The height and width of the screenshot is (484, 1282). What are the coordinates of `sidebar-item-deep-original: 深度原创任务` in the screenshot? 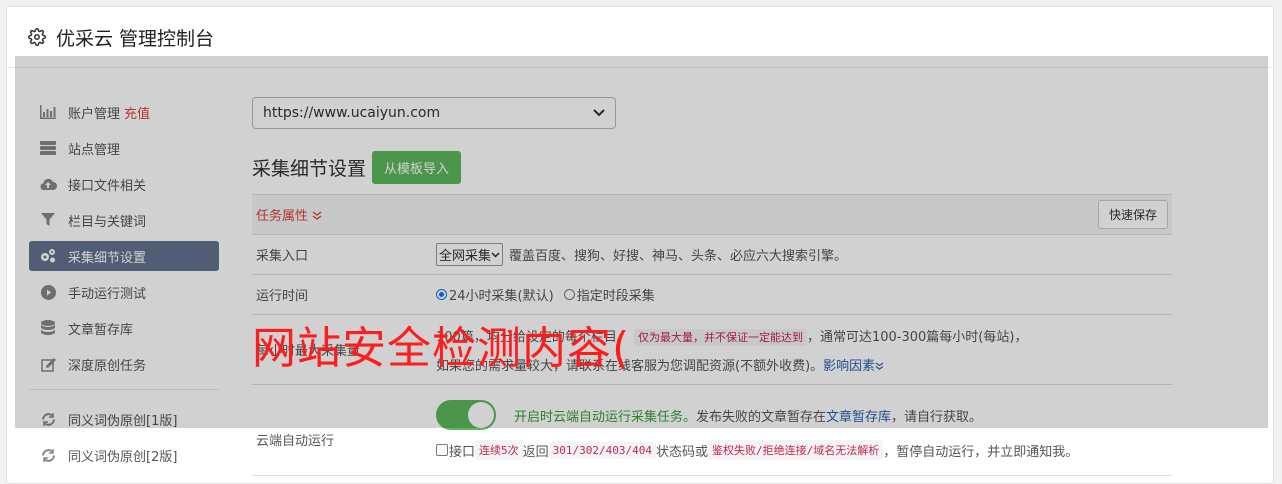 It's located at (124, 364).